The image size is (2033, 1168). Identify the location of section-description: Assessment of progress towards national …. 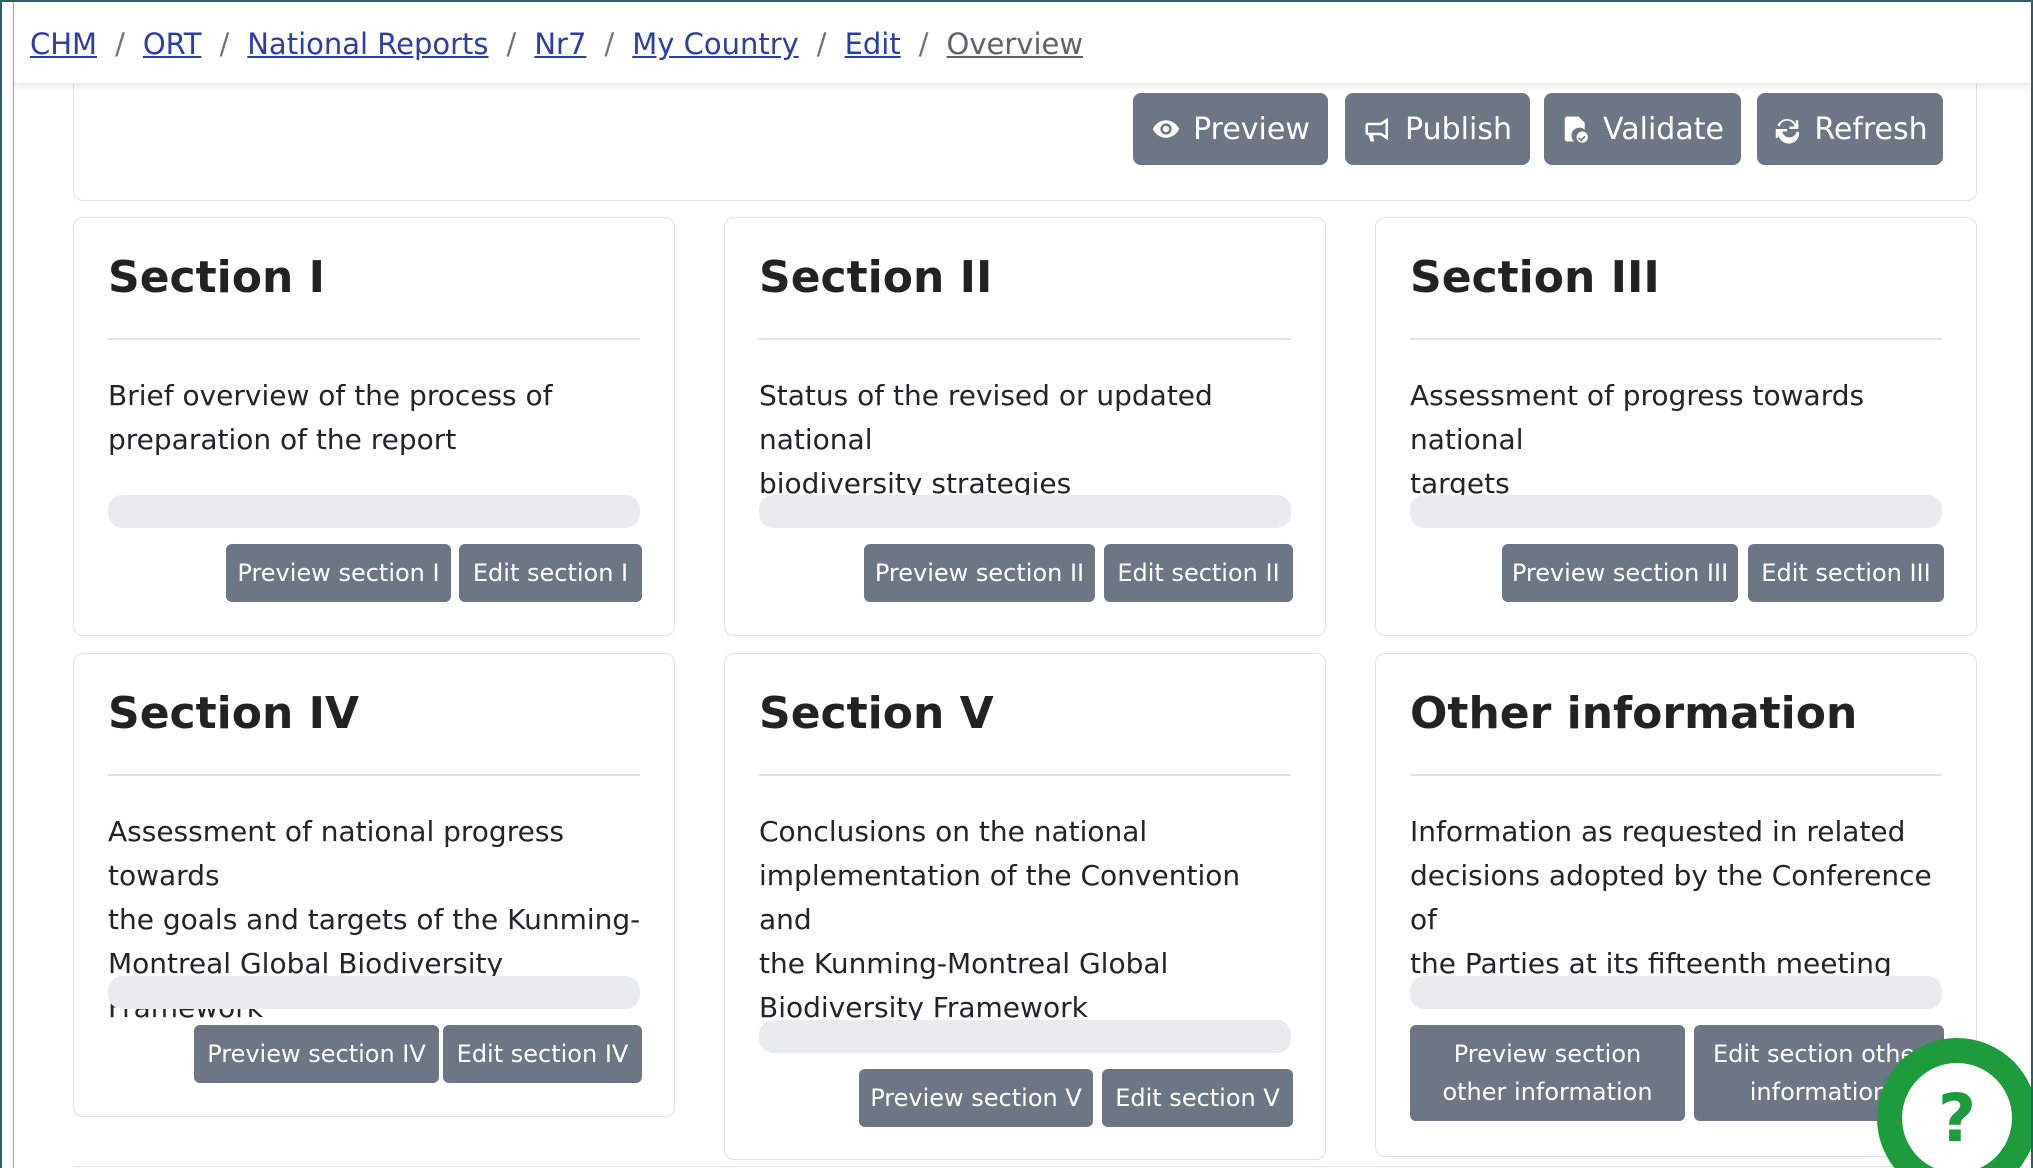
(1637, 439).